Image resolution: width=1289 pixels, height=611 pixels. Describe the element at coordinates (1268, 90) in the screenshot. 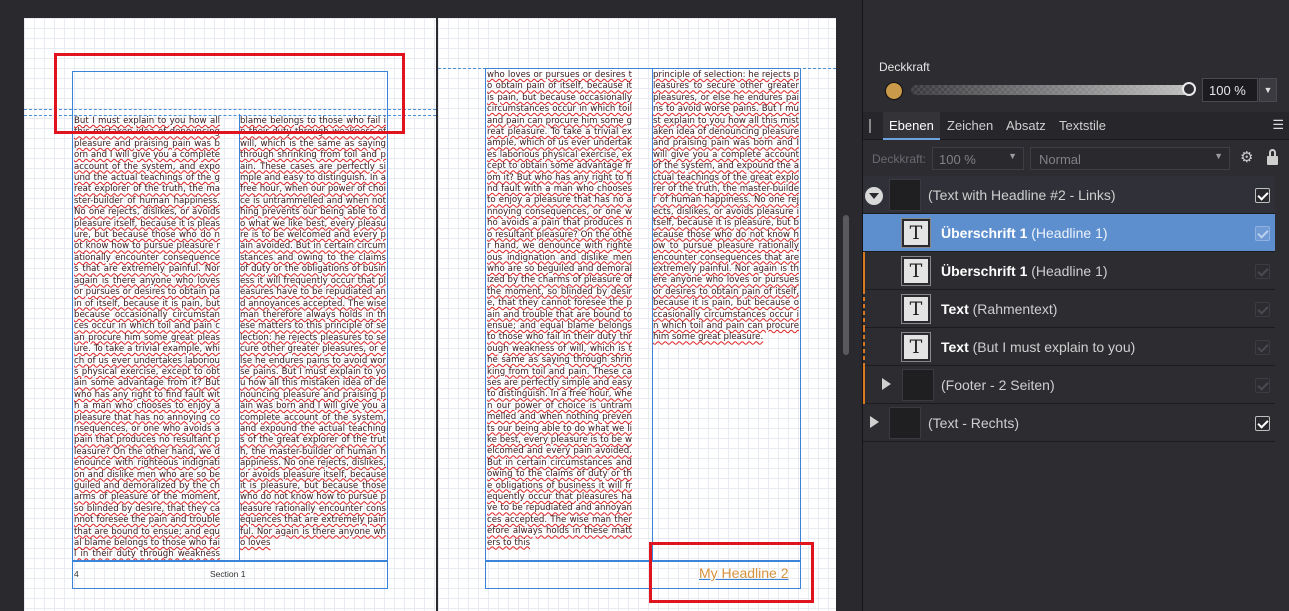

I see `opacity-dropdown-button: ▼` at that location.